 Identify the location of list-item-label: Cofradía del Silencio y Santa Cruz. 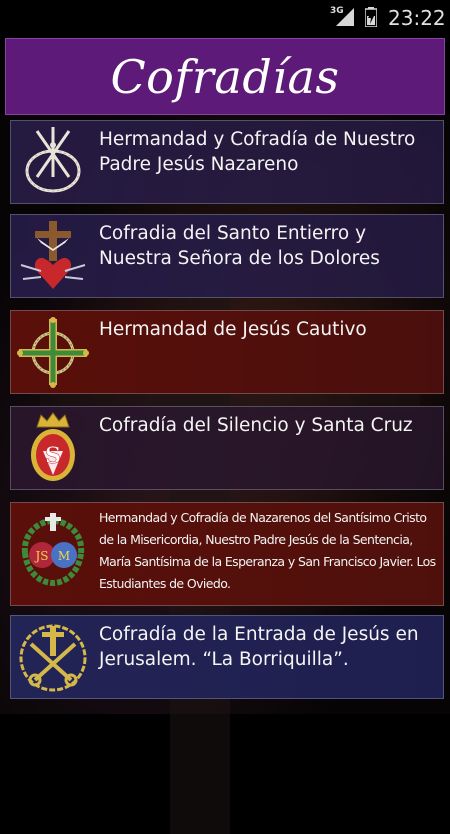
(256, 425).